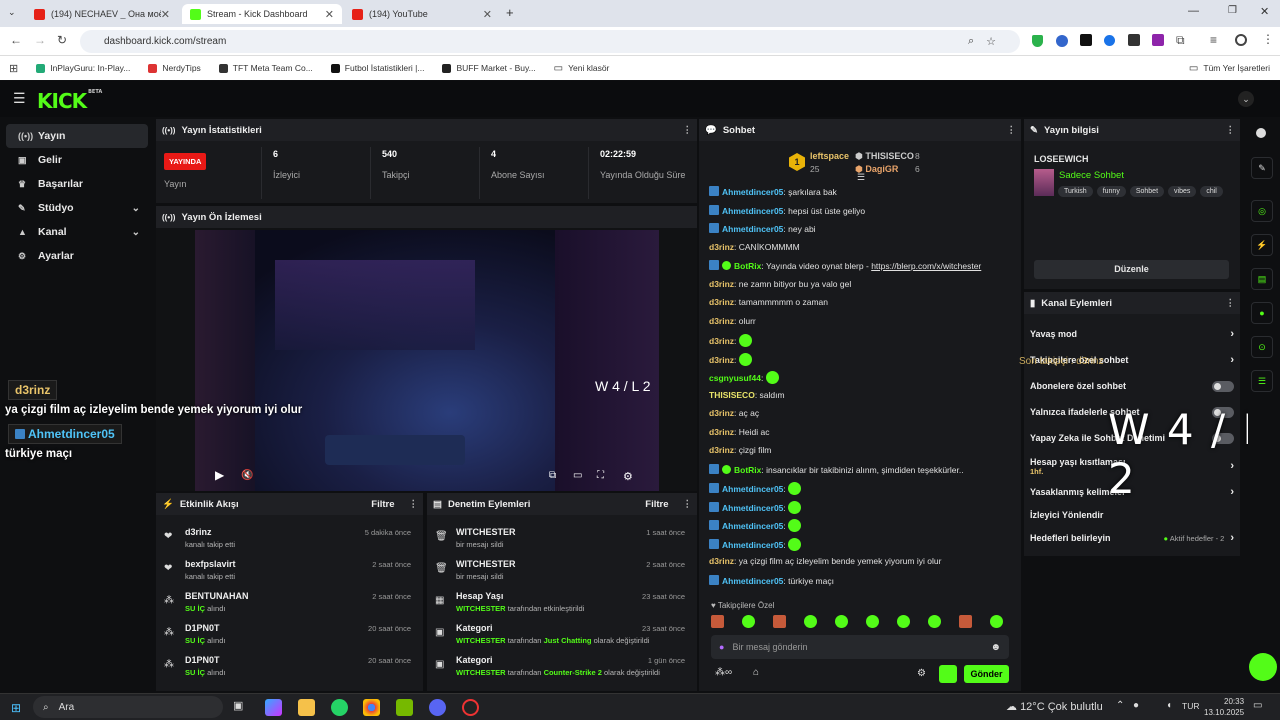  What do you see at coordinates (1261, 133) in the screenshot?
I see `info-icon` at bounding box center [1261, 133].